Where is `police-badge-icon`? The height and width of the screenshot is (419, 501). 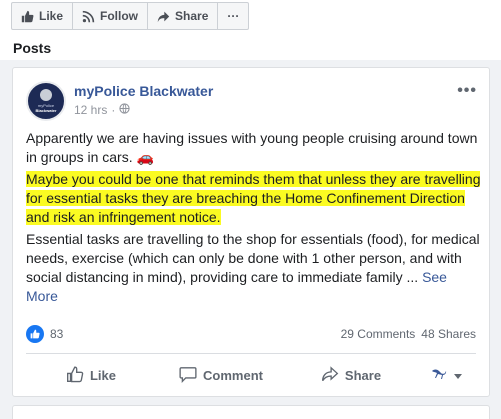 police-badge-icon is located at coordinates (46, 95).